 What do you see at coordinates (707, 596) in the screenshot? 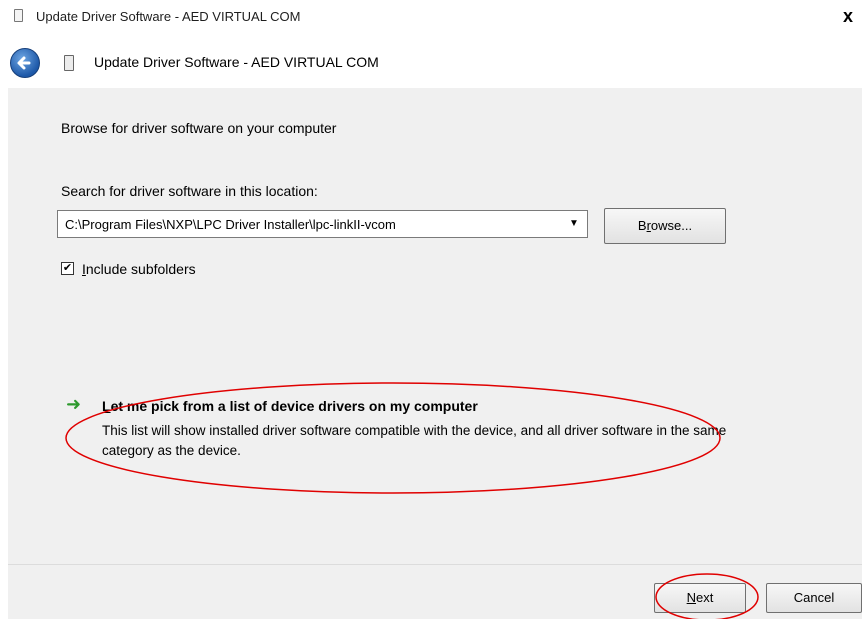
I see `next-button-highlight` at bounding box center [707, 596].